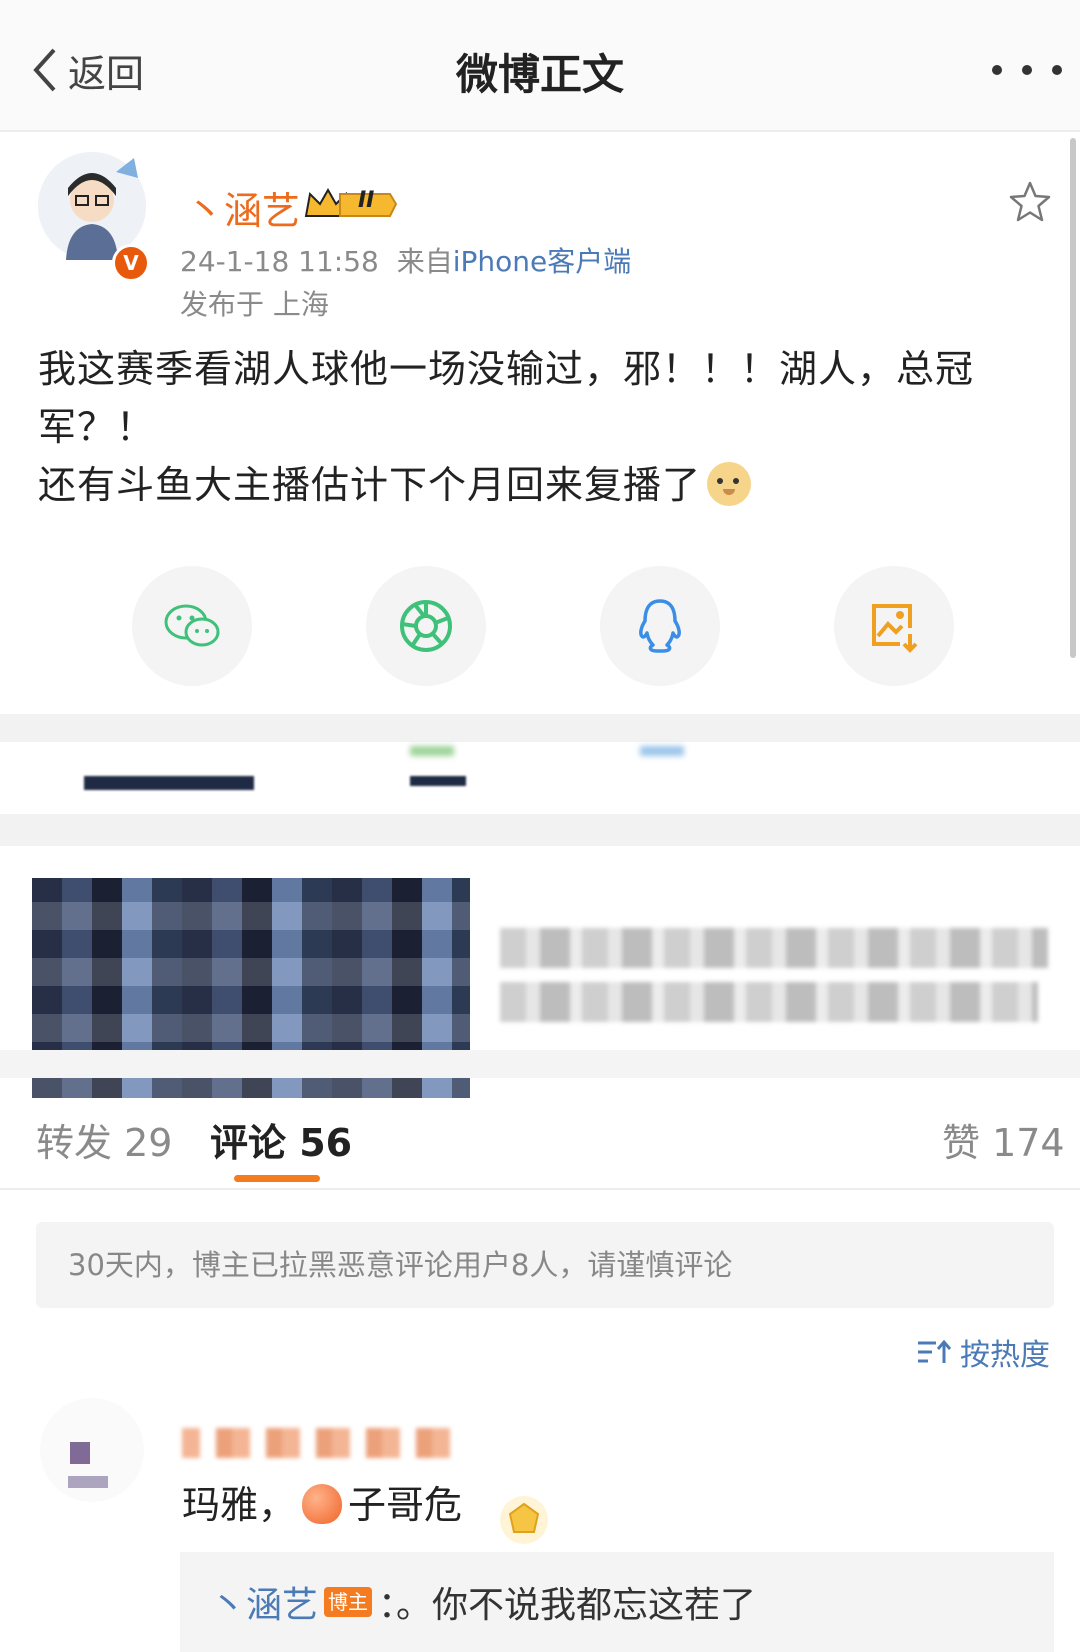  What do you see at coordinates (106, 73) in the screenshot?
I see `back-label: 返回` at bounding box center [106, 73].